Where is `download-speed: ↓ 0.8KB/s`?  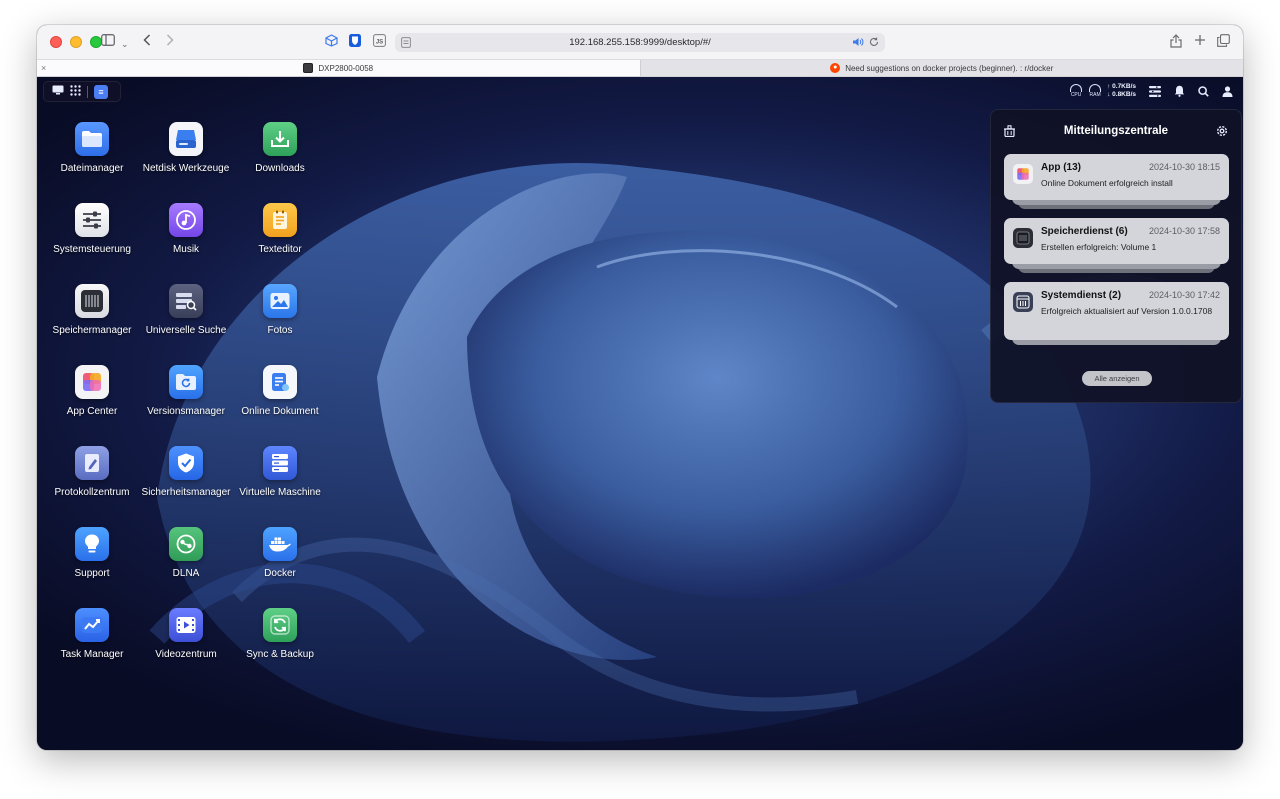
download-speed: ↓ 0.8KB/s is located at coordinates (1121, 94).